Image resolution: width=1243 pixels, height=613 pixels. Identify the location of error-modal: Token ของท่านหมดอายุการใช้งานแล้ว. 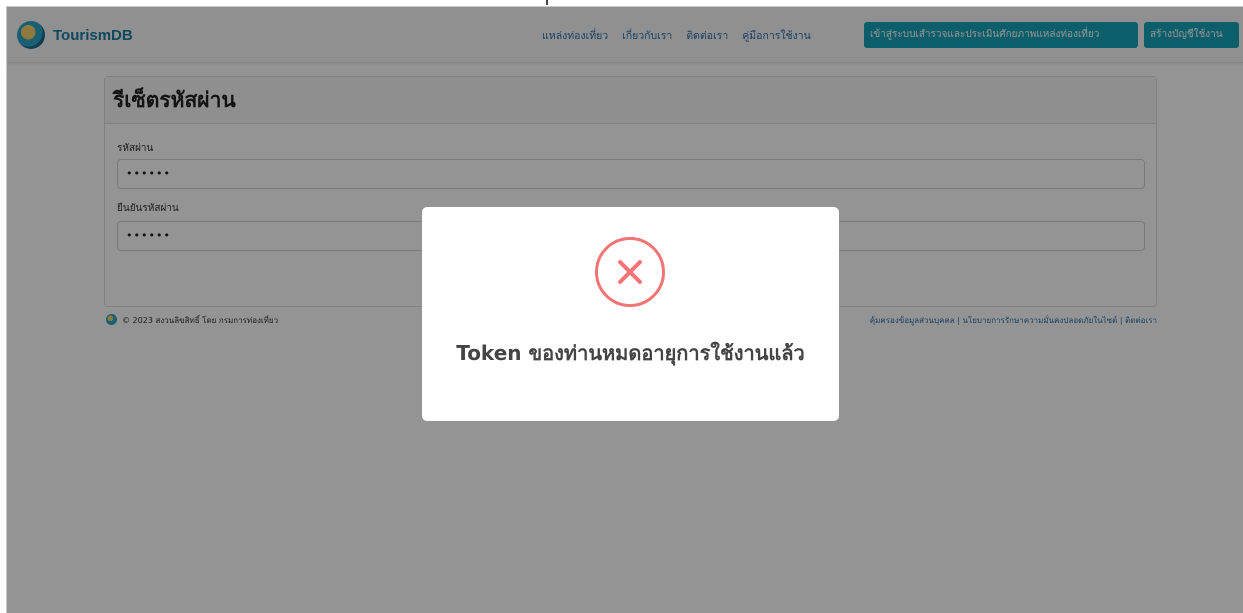
(630, 314).